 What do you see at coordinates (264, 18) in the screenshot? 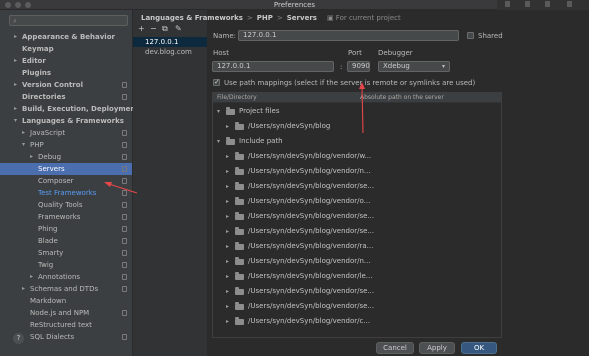
I see `breadcrumb-item: PHP` at bounding box center [264, 18].